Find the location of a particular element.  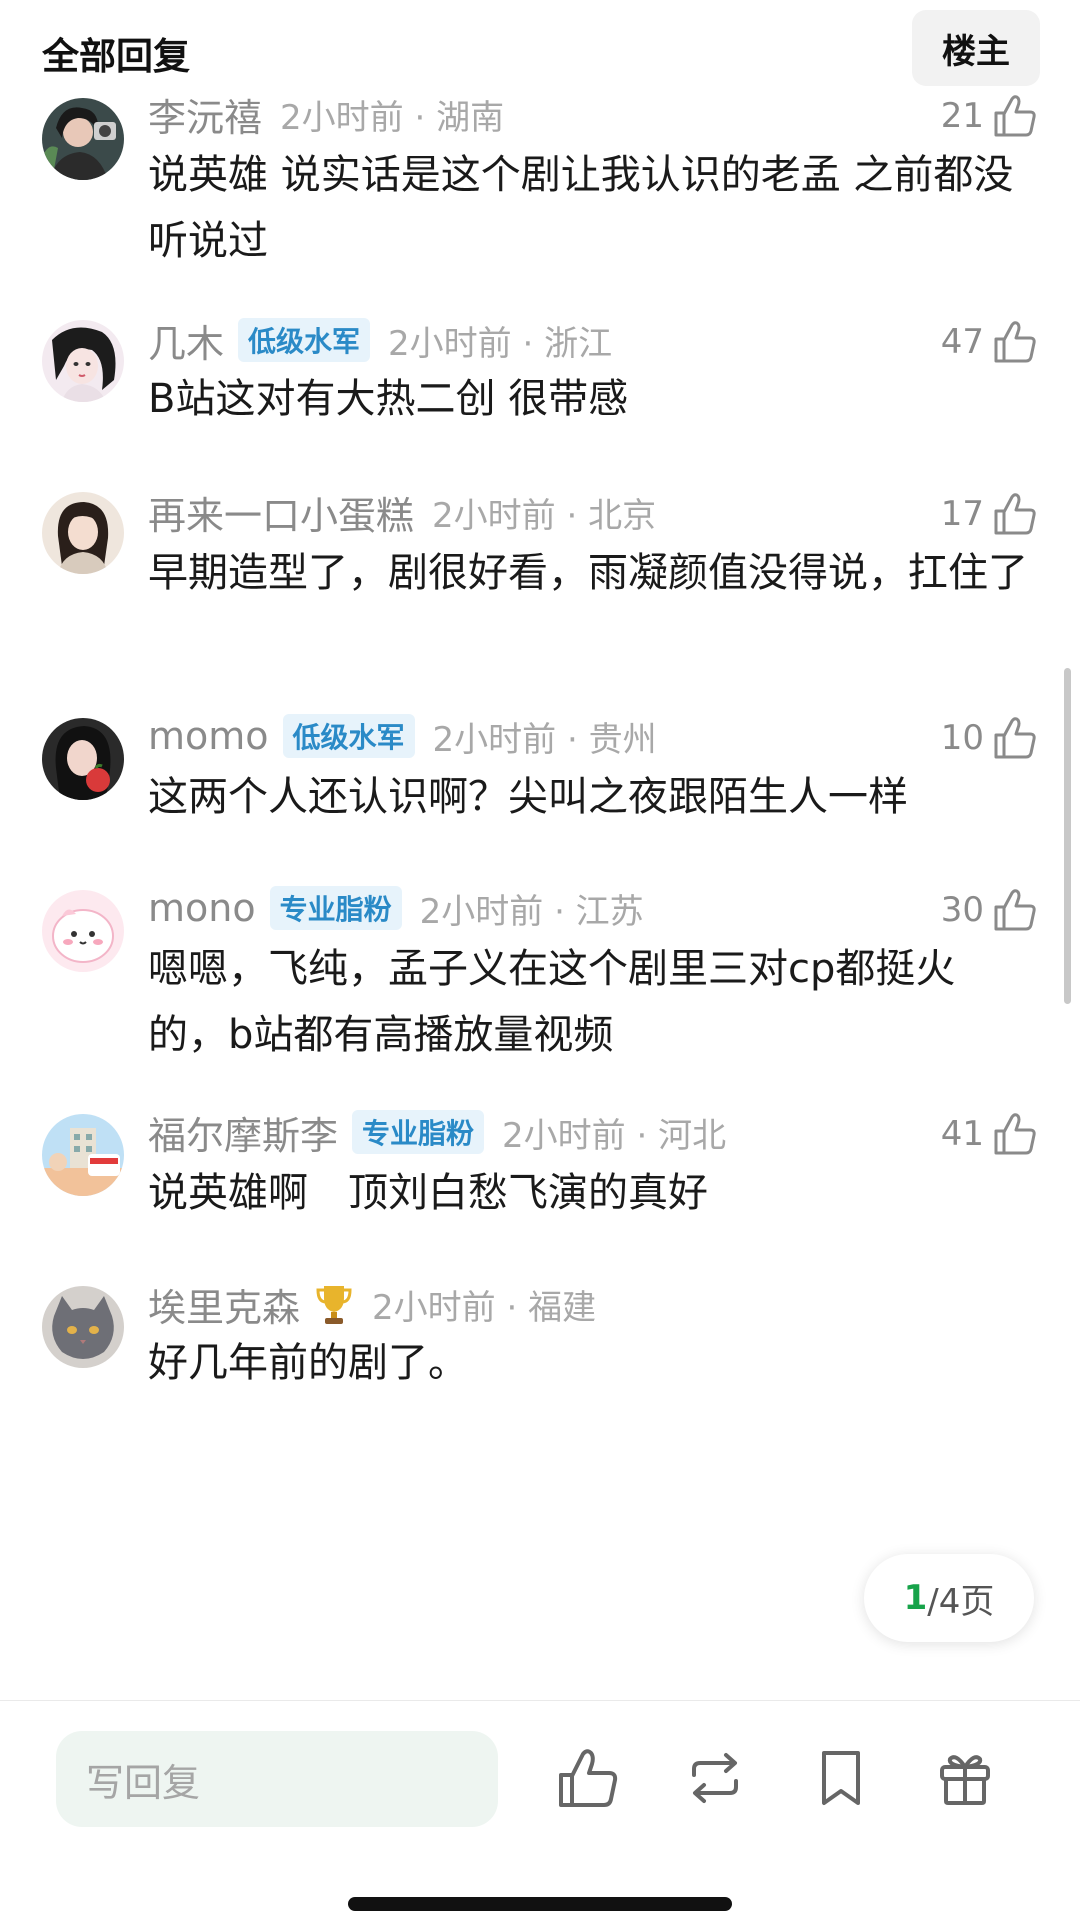

comment-meta: 埃里克森 2小时前 · 福建 is located at coordinates (372, 1305).